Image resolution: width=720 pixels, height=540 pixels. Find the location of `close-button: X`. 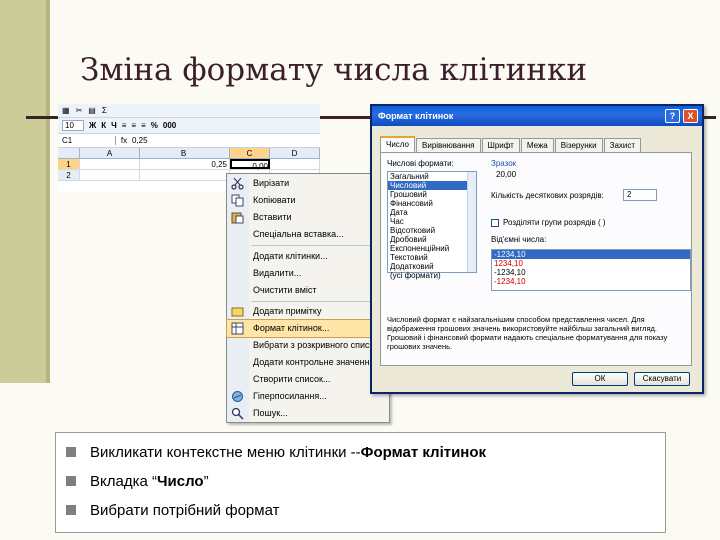

close-button: X is located at coordinates (690, 116).